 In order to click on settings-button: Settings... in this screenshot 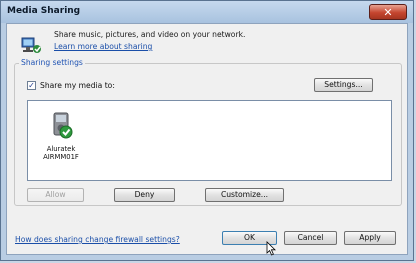, I will do `click(343, 85)`.